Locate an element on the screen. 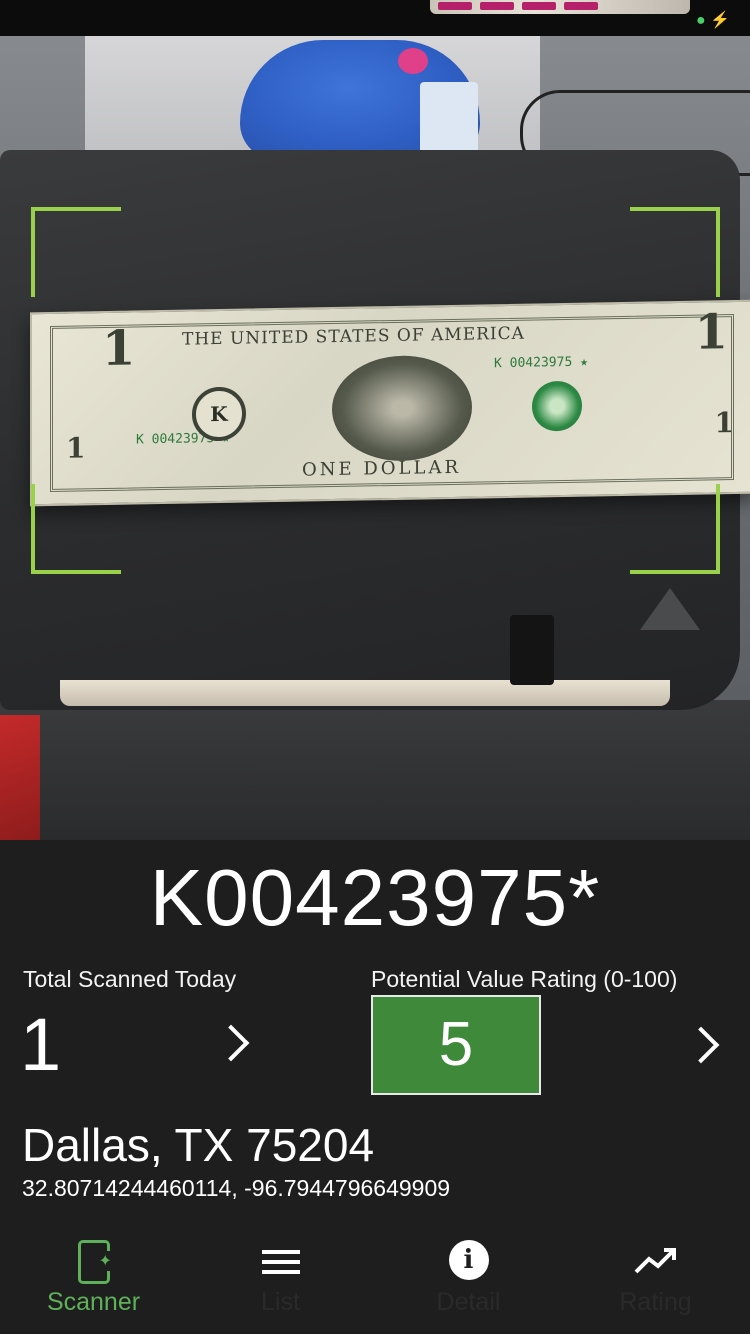 This screenshot has width=750, height=1334. total-scanned-value: 1 is located at coordinates (41, 1044).